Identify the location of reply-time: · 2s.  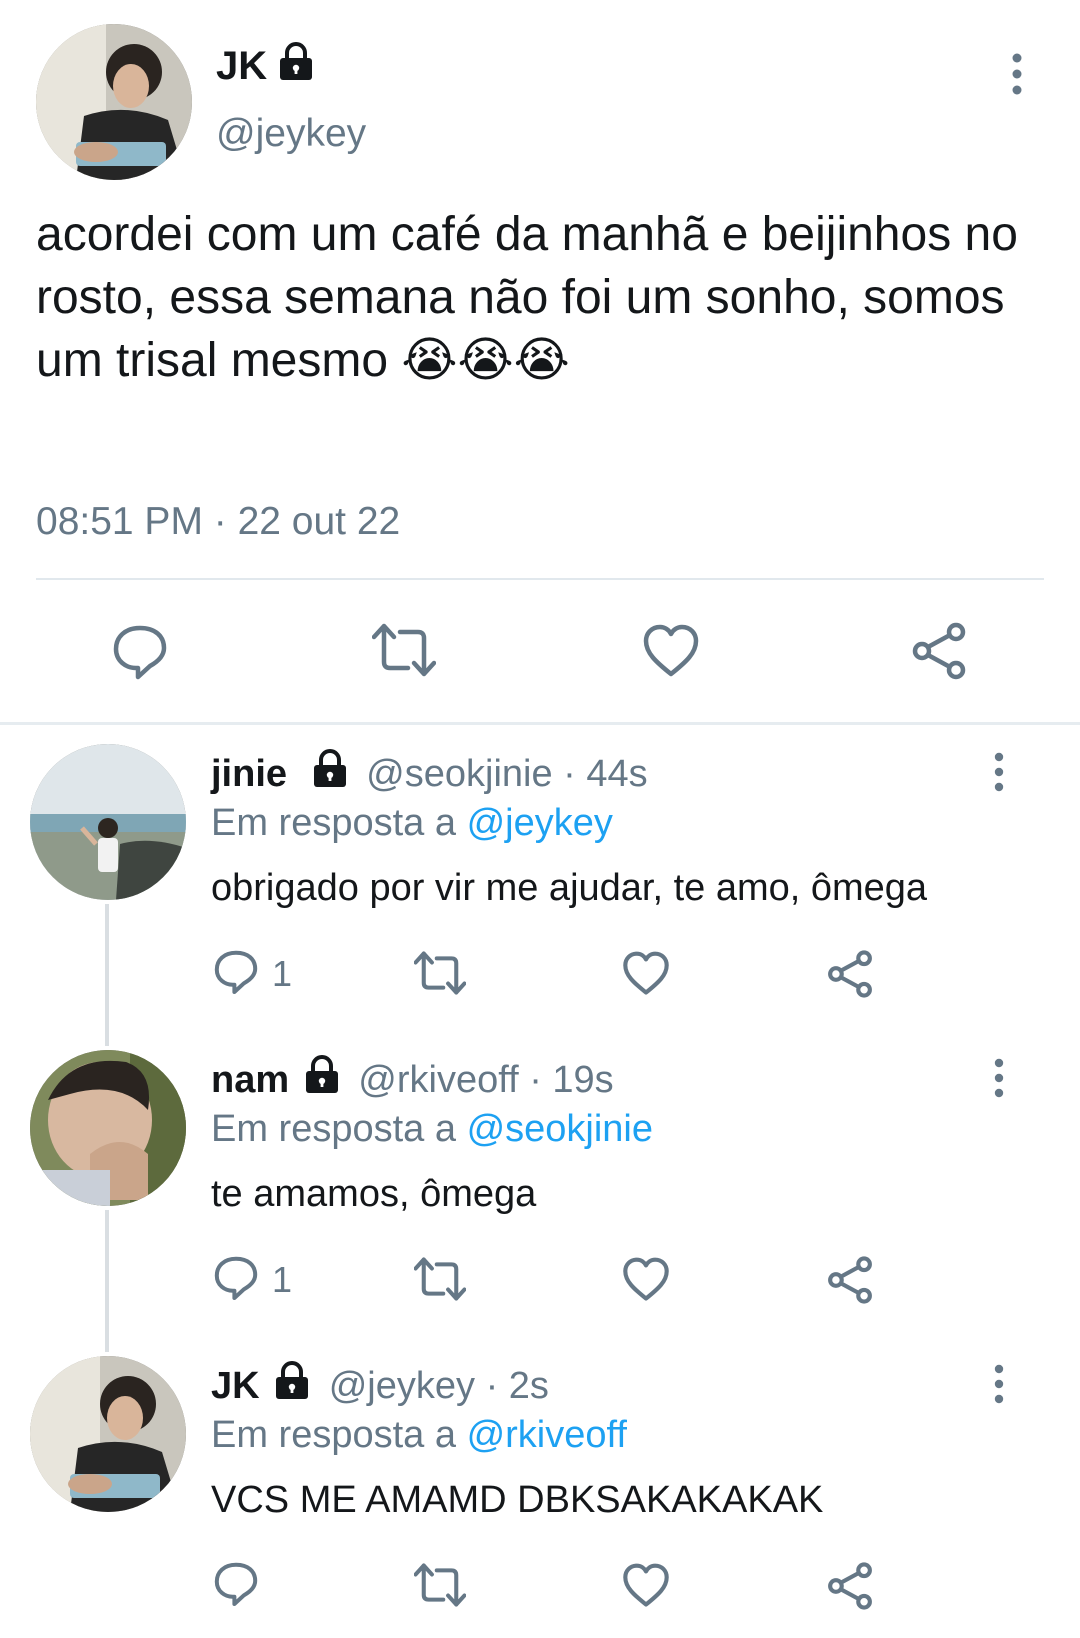
(517, 1386).